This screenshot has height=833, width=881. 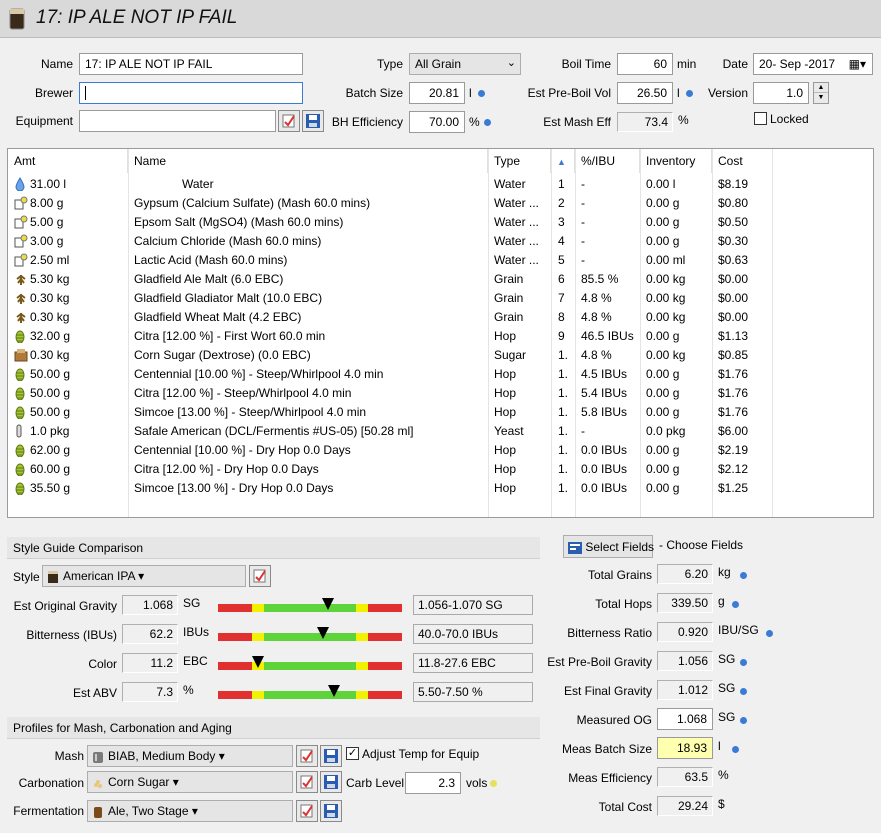 What do you see at coordinates (685, 719) in the screenshot?
I see `stat-value-input: 1.068` at bounding box center [685, 719].